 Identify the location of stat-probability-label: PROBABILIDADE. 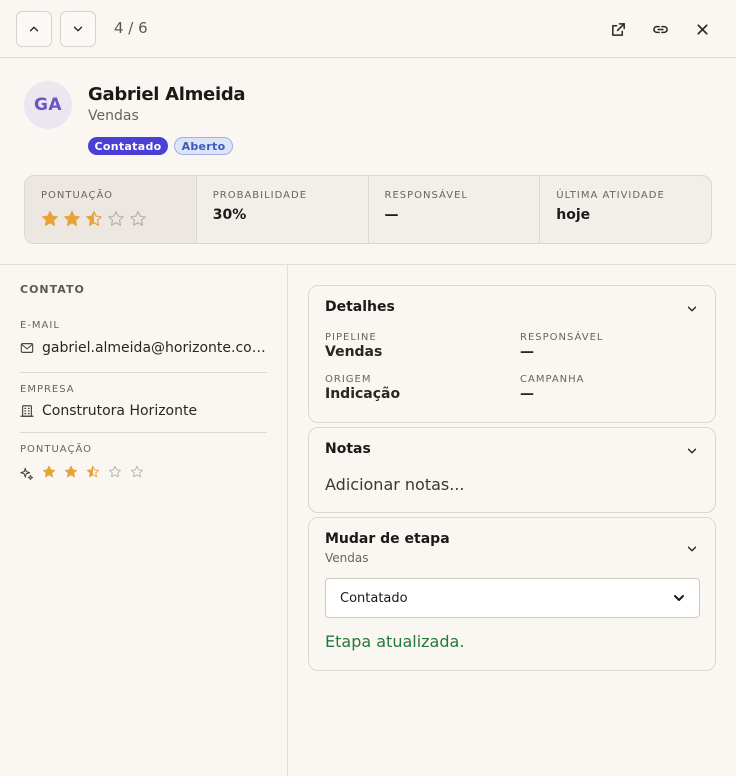
(260, 195).